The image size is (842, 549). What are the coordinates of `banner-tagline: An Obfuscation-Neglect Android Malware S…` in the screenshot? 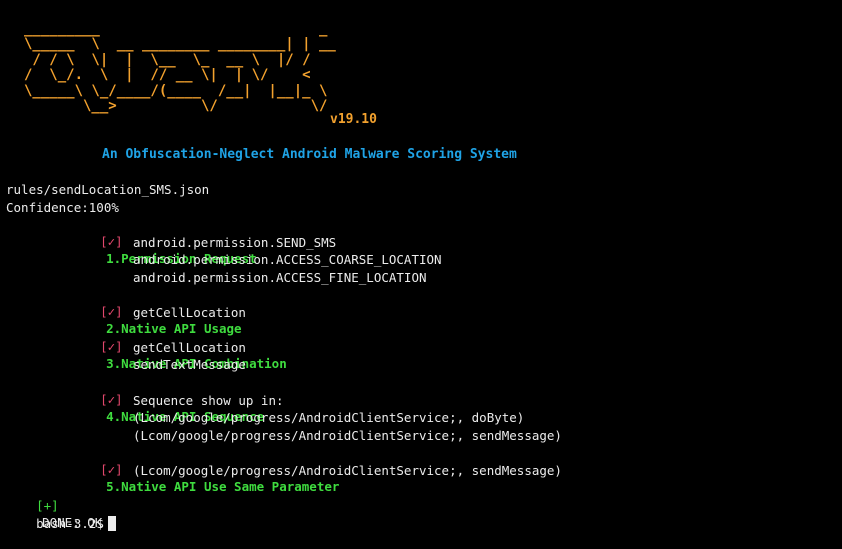 It's located at (309, 154).